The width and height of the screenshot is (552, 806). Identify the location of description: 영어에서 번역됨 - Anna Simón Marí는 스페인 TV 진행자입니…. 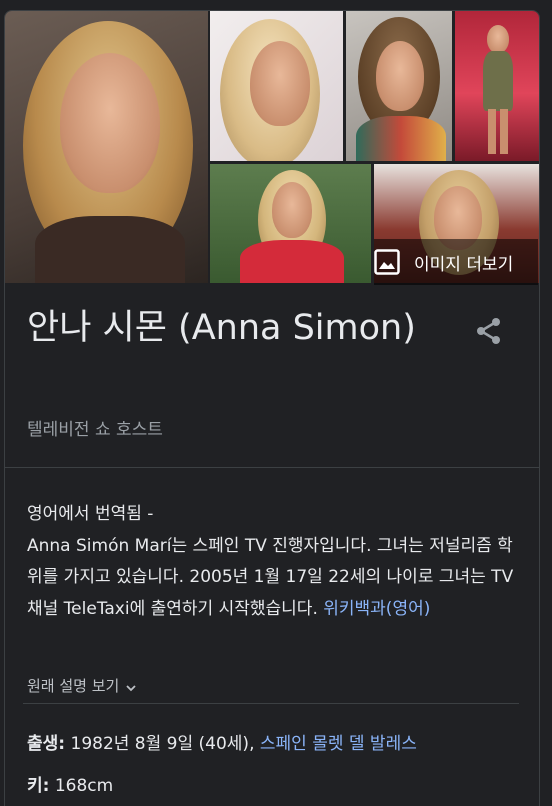
(277, 562).